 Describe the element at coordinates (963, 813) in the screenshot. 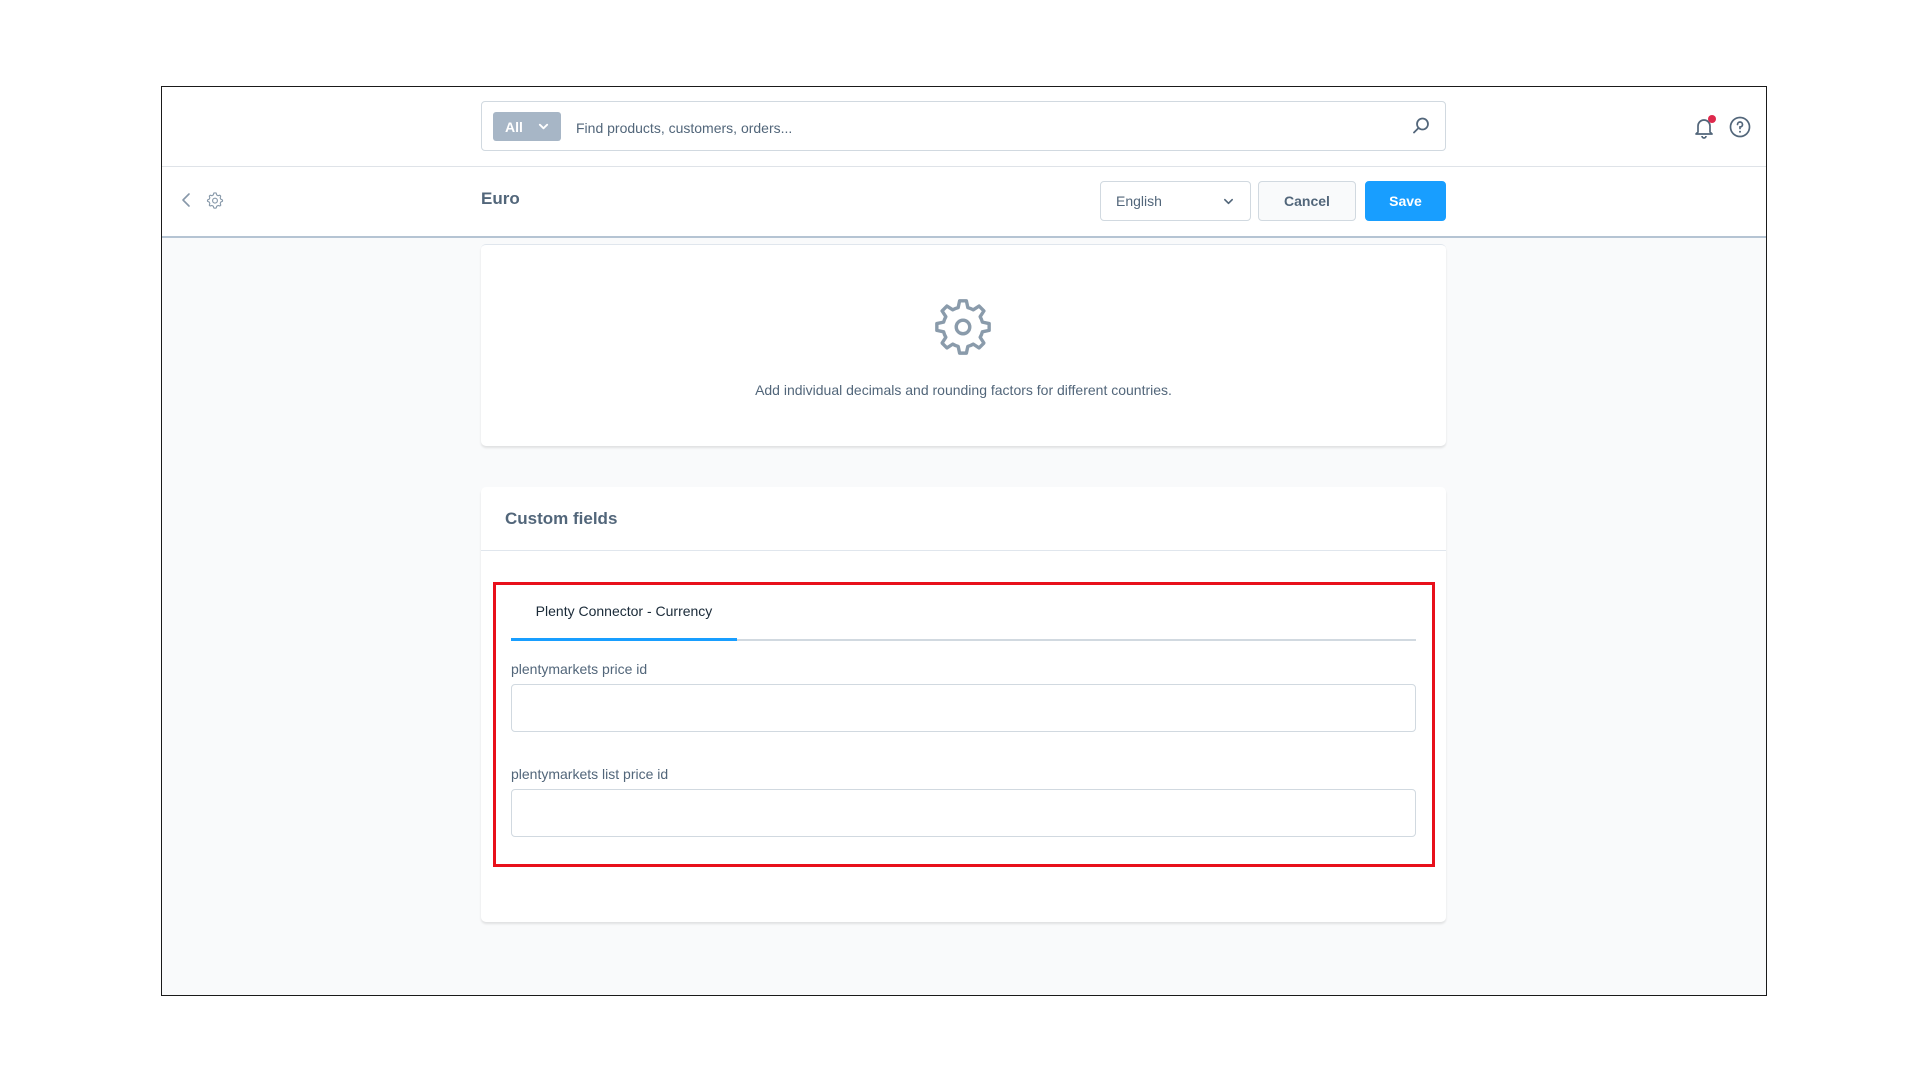

I see `list-price-id-input` at that location.